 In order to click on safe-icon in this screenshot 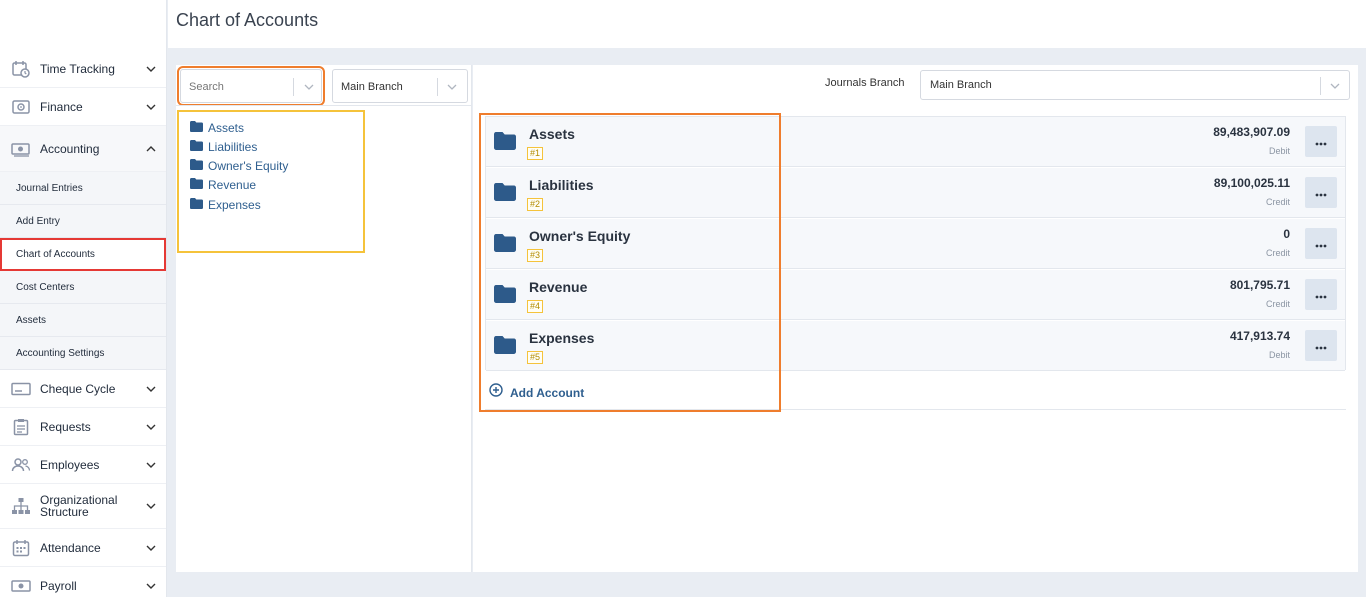, I will do `click(21, 107)`.